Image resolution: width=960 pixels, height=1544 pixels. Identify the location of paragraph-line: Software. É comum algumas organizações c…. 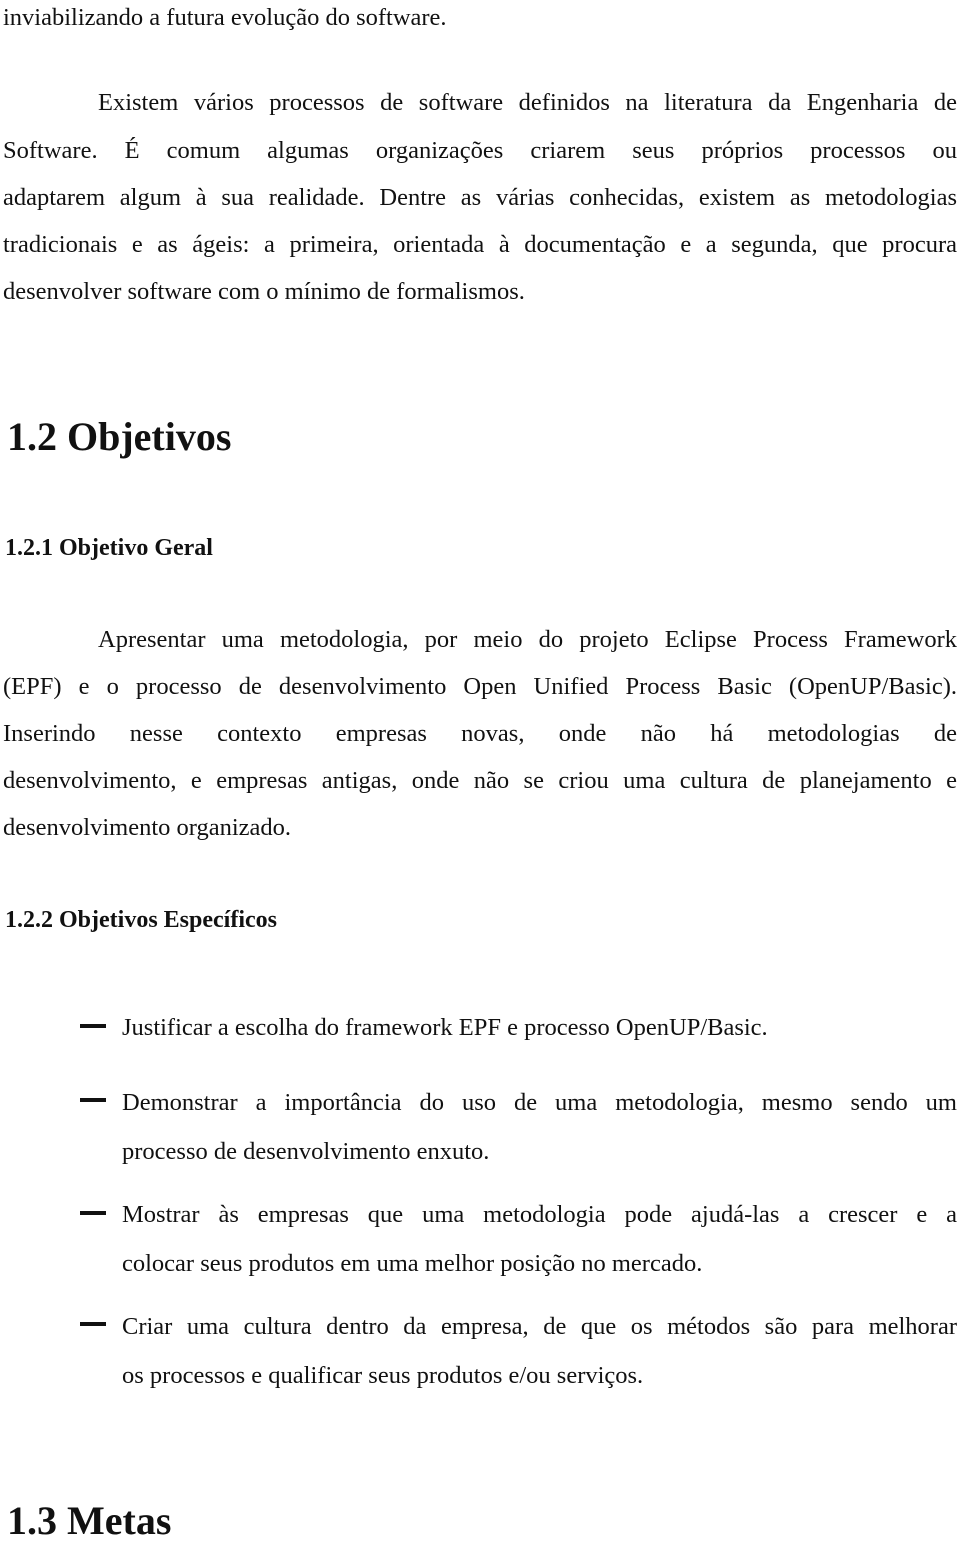
(480, 150).